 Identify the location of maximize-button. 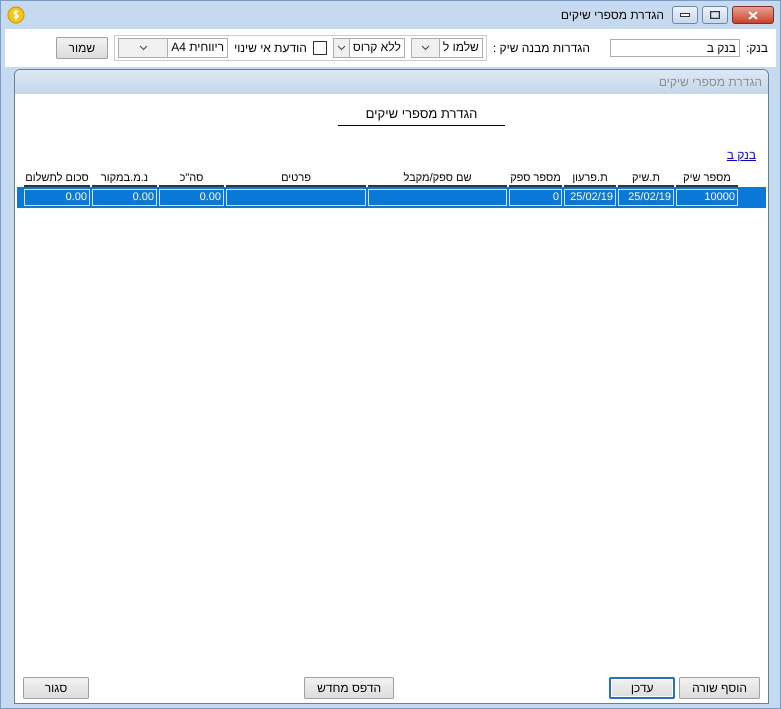
(715, 15).